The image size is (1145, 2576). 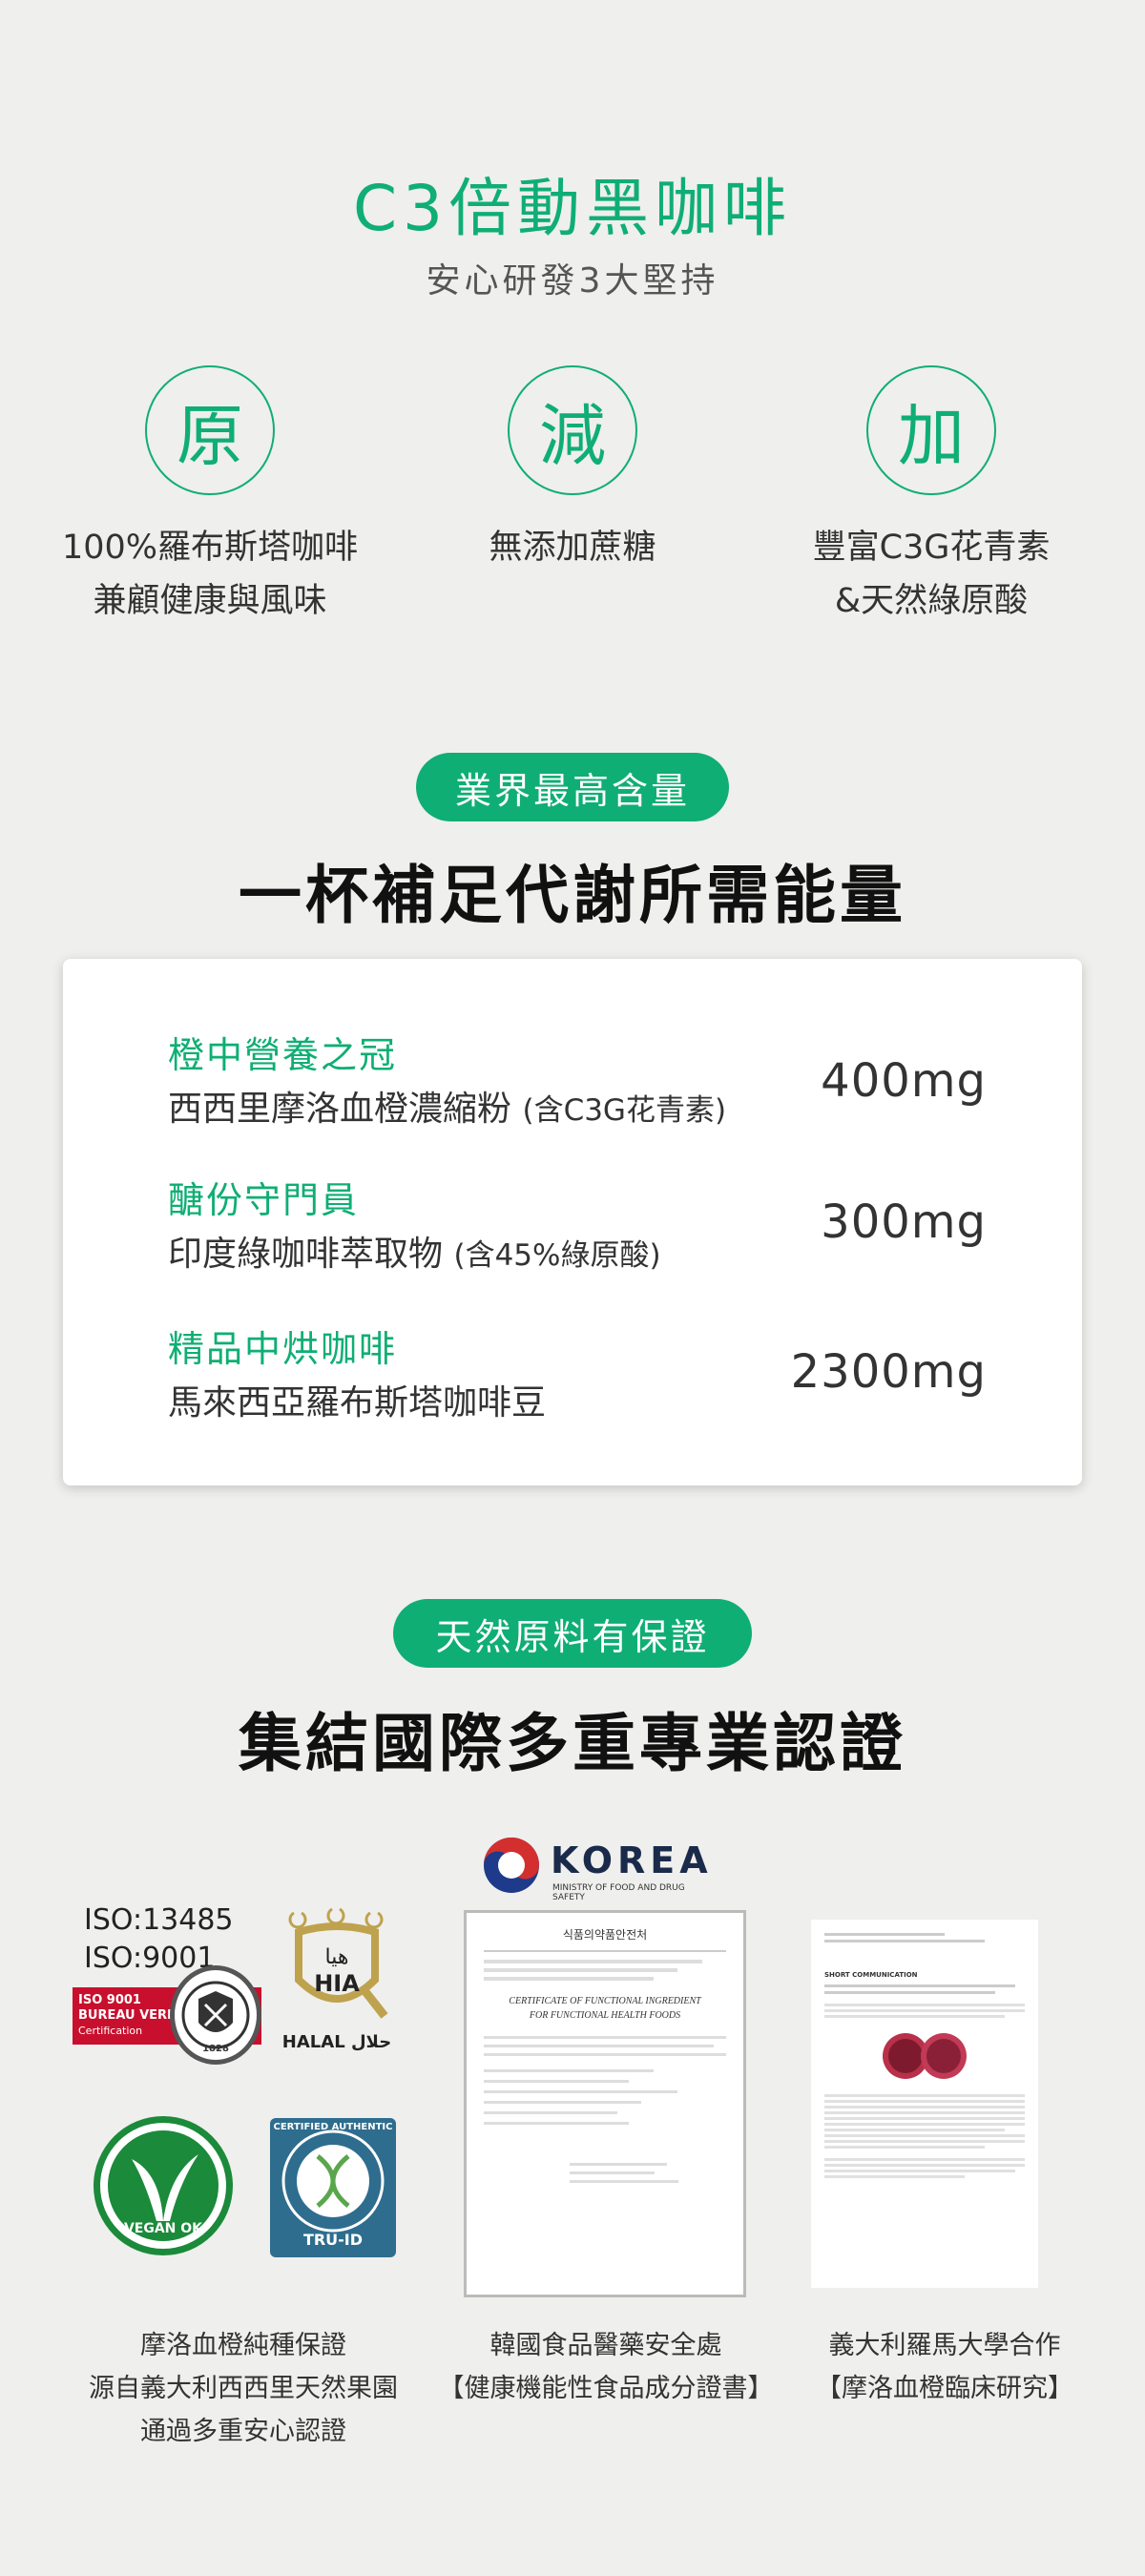 What do you see at coordinates (572, 787) in the screenshot?
I see `content-badge: 業界最高含量` at bounding box center [572, 787].